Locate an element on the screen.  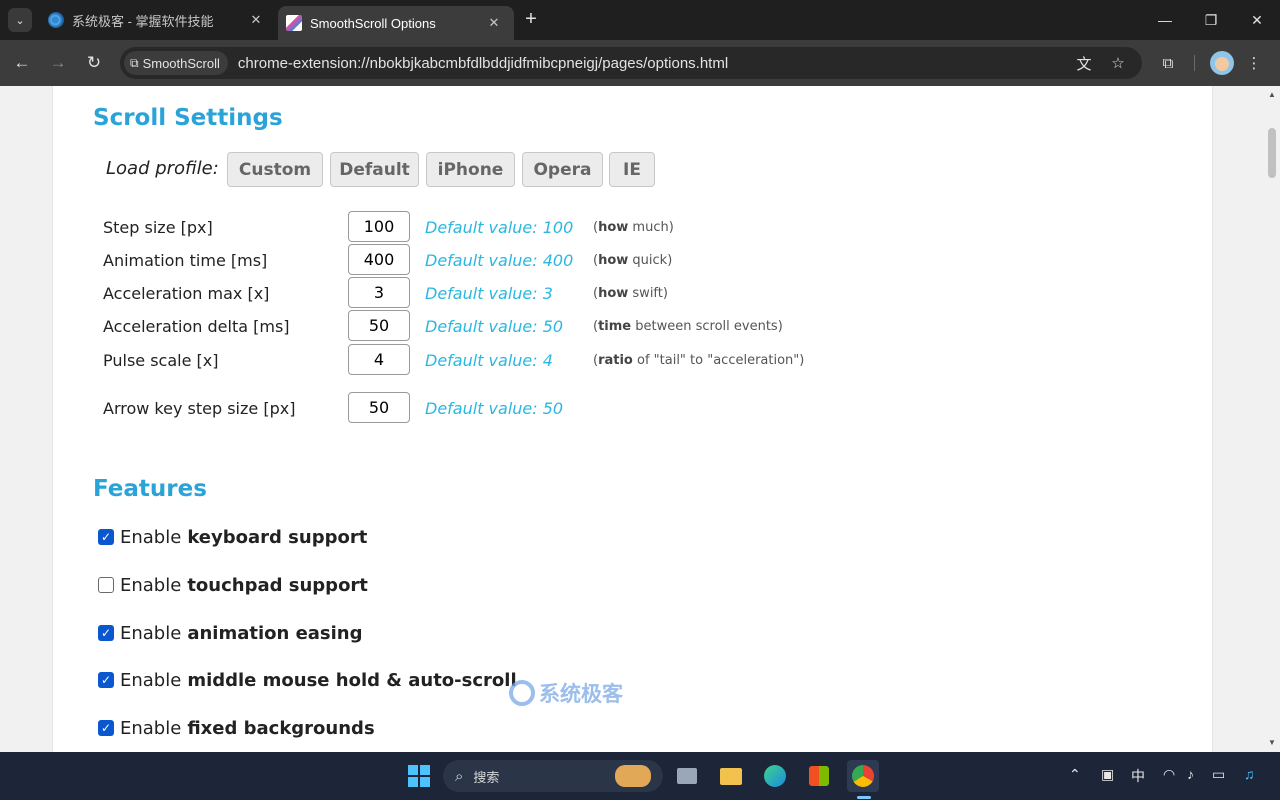
back-arrow-icon: ← is located at coordinates (22, 63).